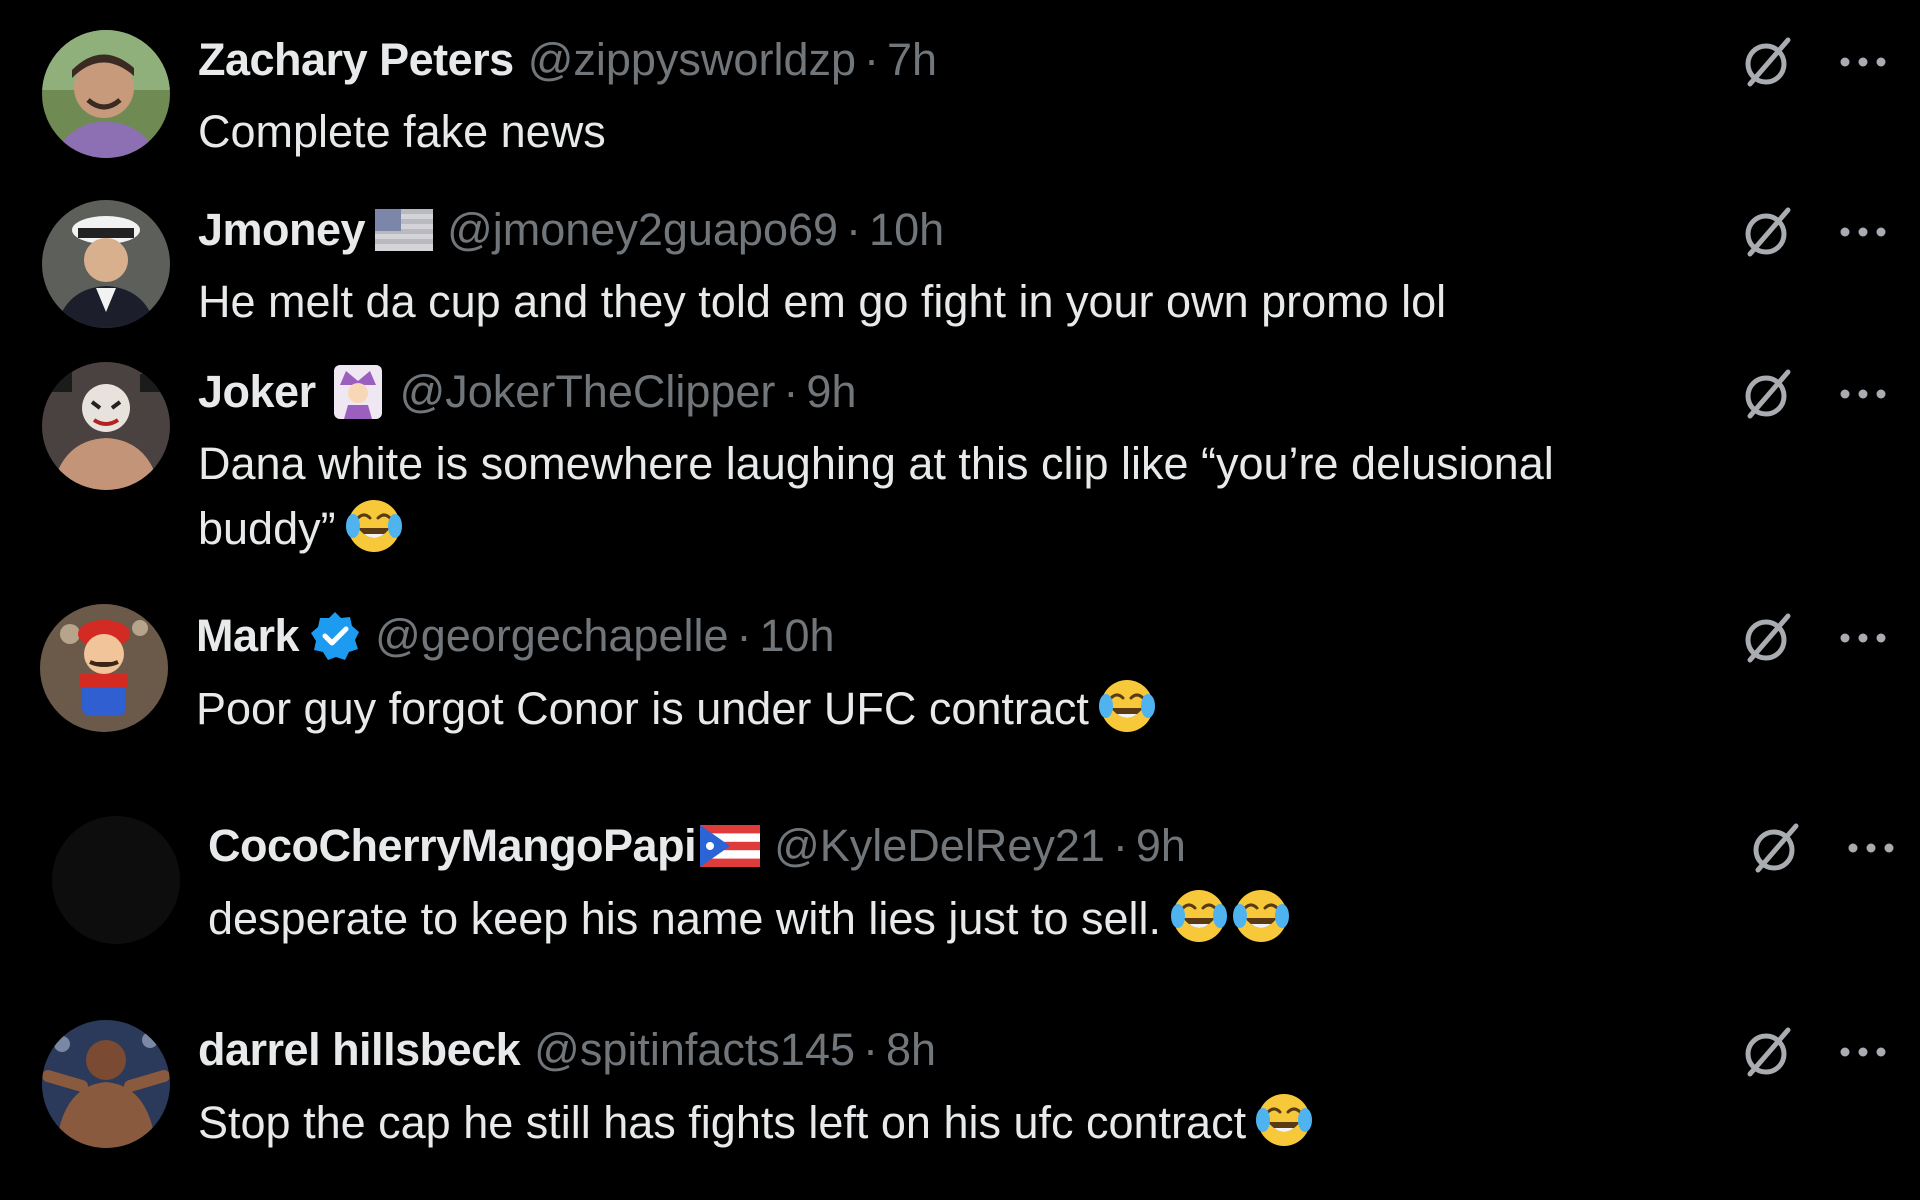 This screenshot has width=1920, height=1200. What do you see at coordinates (642, 230) in the screenshot?
I see `user-handle: @jmoney2guapo69` at bounding box center [642, 230].